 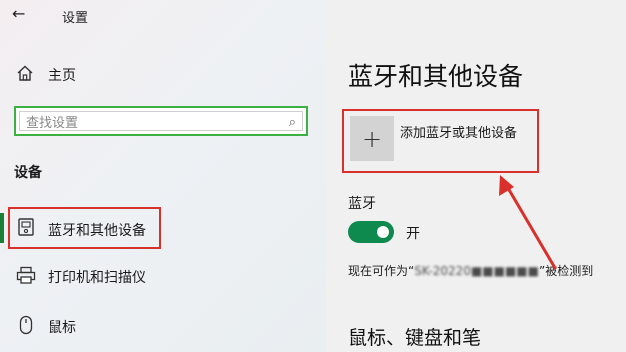 What do you see at coordinates (25, 73) in the screenshot?
I see `home-icon` at bounding box center [25, 73].